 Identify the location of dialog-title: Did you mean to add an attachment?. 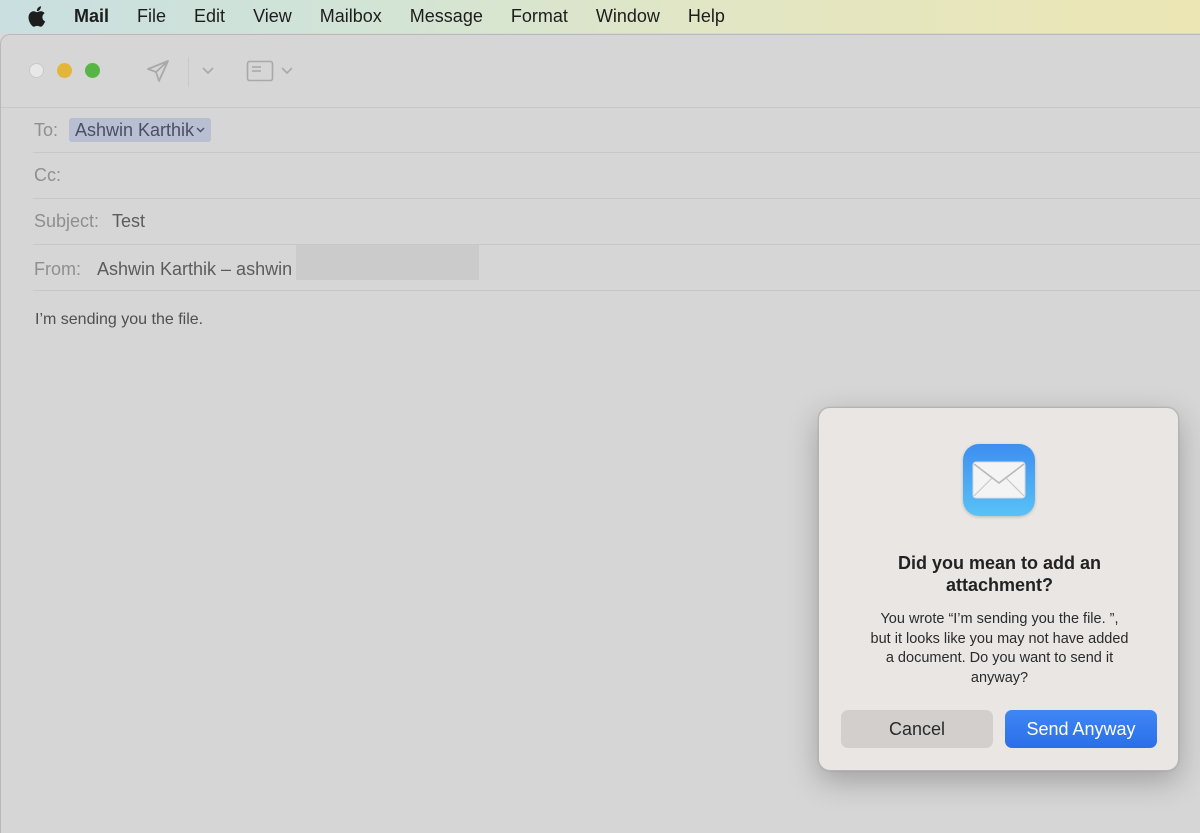
(999, 574).